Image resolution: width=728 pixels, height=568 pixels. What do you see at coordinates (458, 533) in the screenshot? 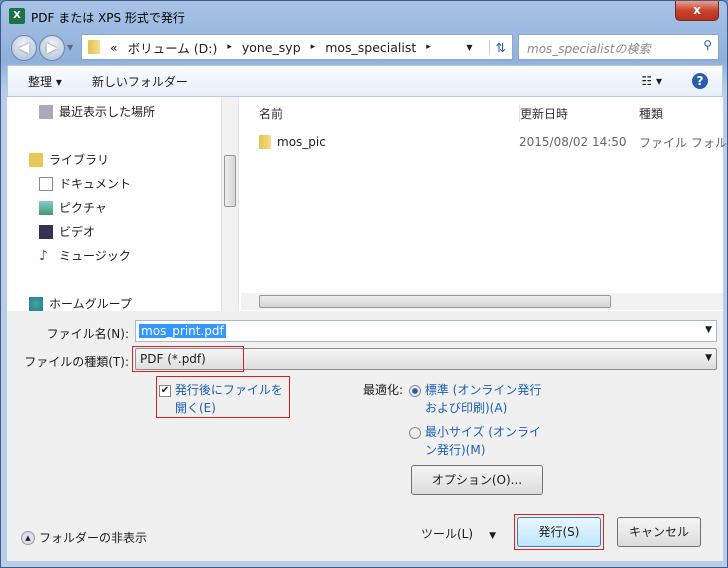
I see `tools-button: ツール(L) ▼` at bounding box center [458, 533].